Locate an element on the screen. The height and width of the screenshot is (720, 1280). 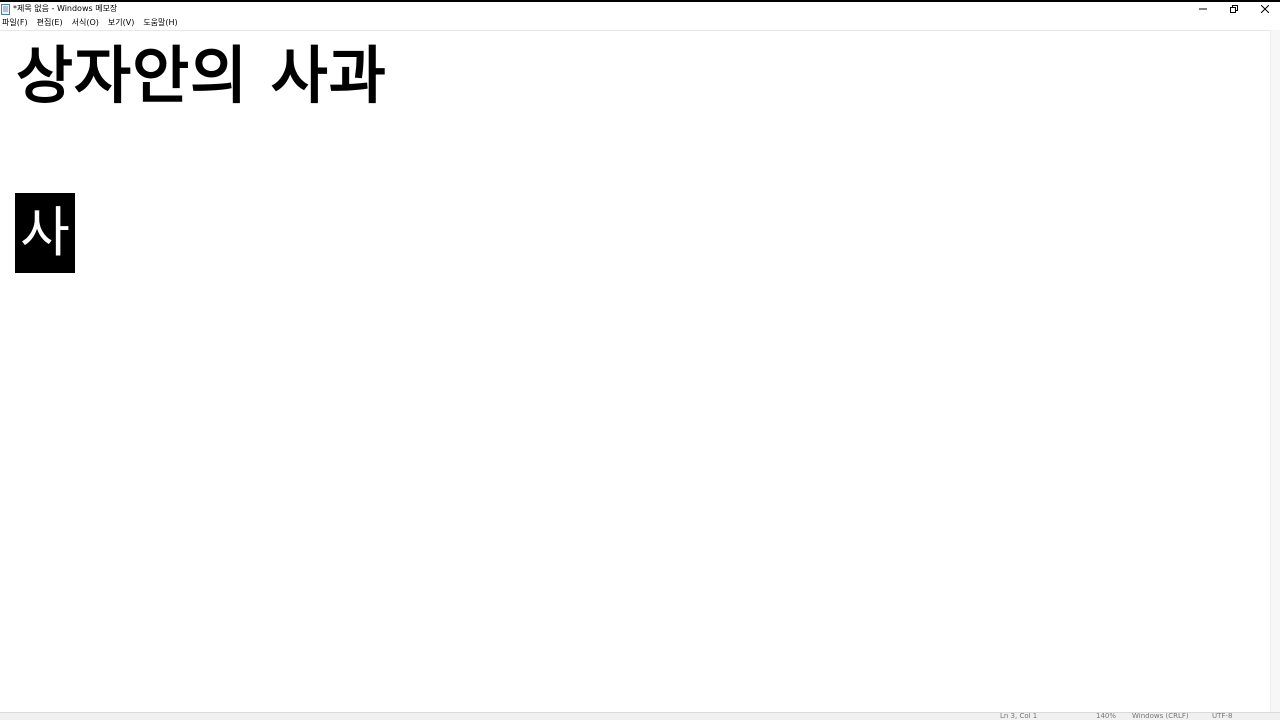
status-encoding: UTF-8 is located at coordinates (1222, 716).